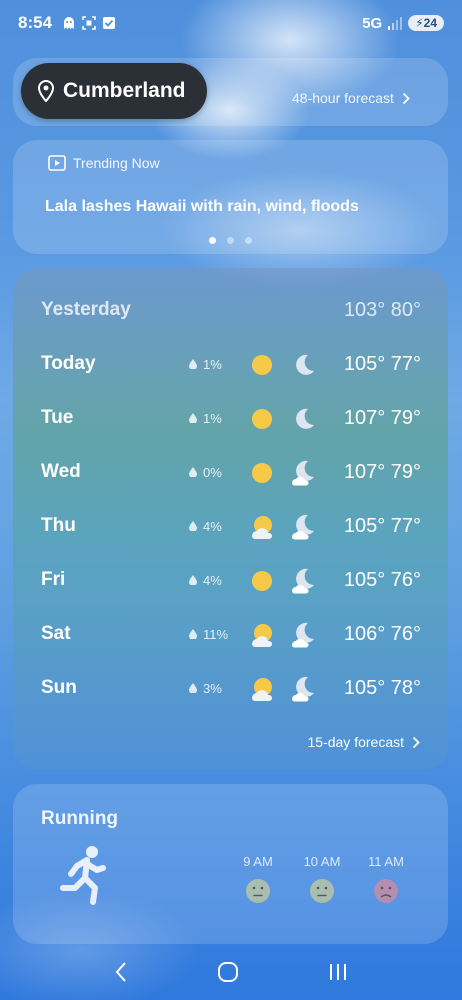 This screenshot has width=462, height=1000. I want to click on temperature-range: 106° 76°, so click(382, 633).